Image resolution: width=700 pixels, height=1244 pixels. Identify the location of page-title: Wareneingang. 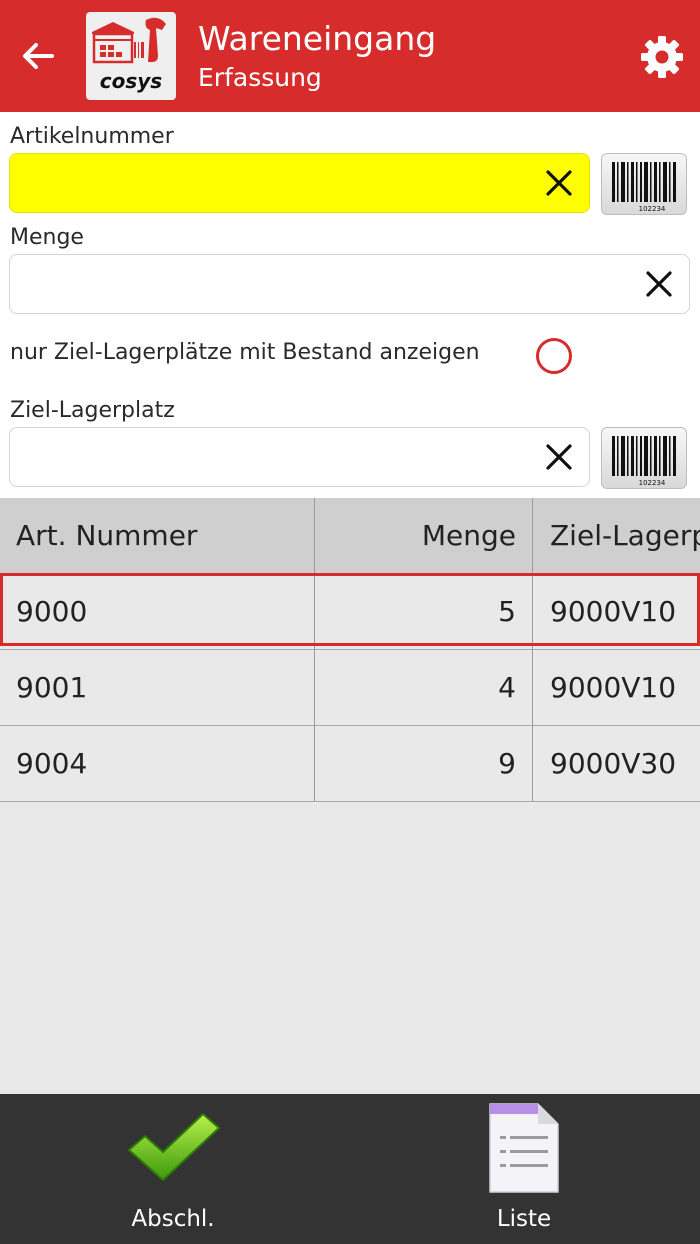
(317, 38).